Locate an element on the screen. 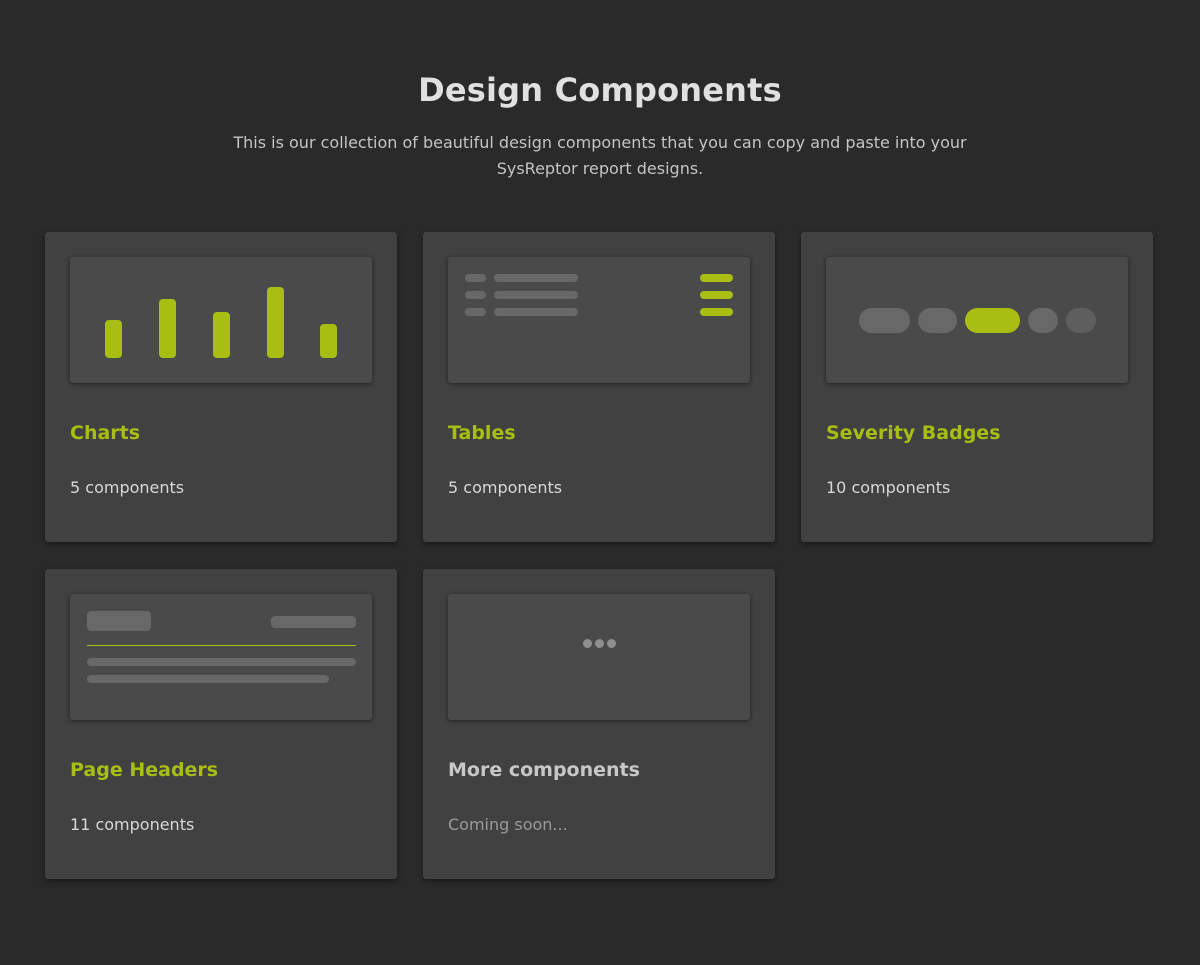 The image size is (1200, 965). card-title: Tables is located at coordinates (482, 433).